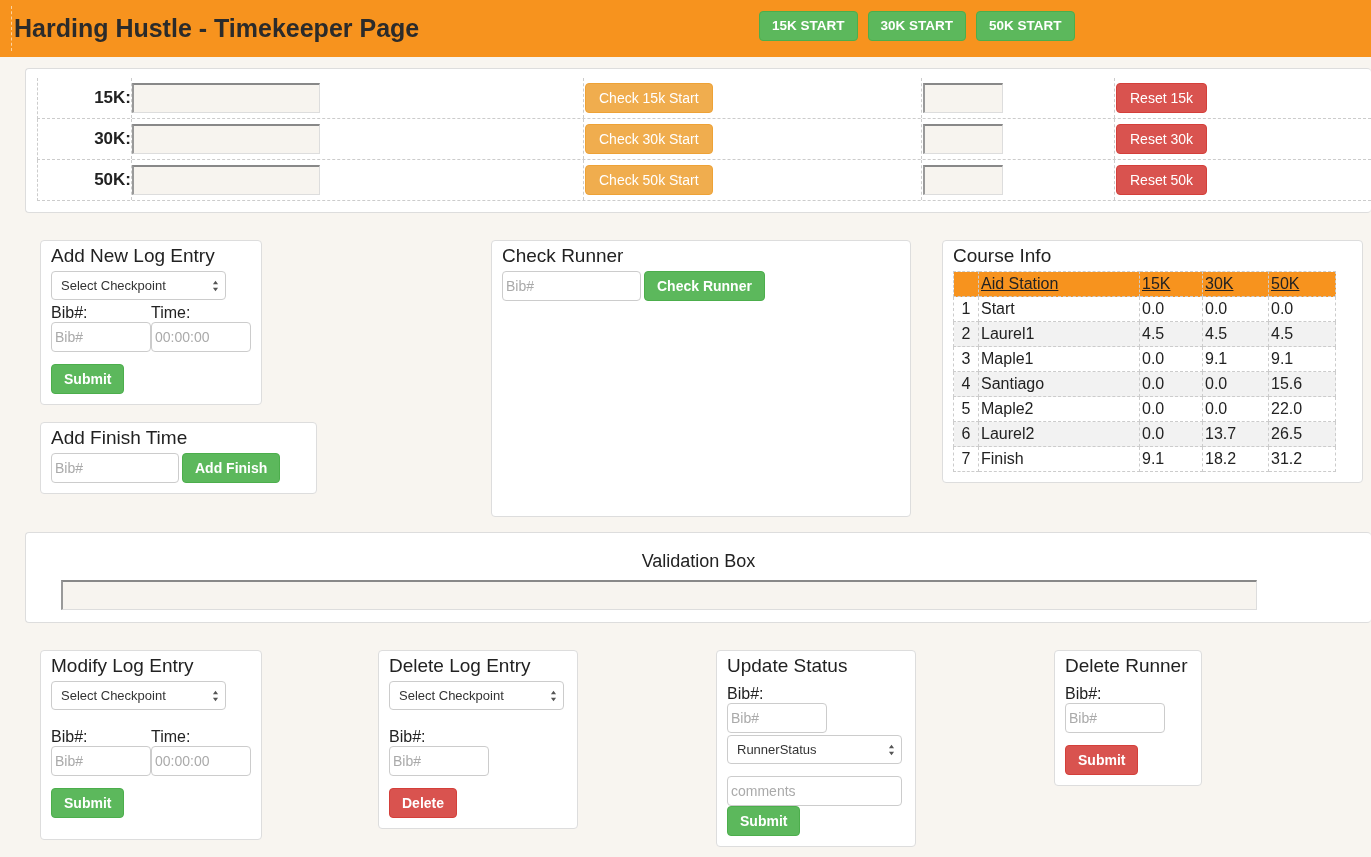 This screenshot has width=1371, height=857. What do you see at coordinates (119, 438) in the screenshot?
I see `panel-title: Add Finish Time` at bounding box center [119, 438].